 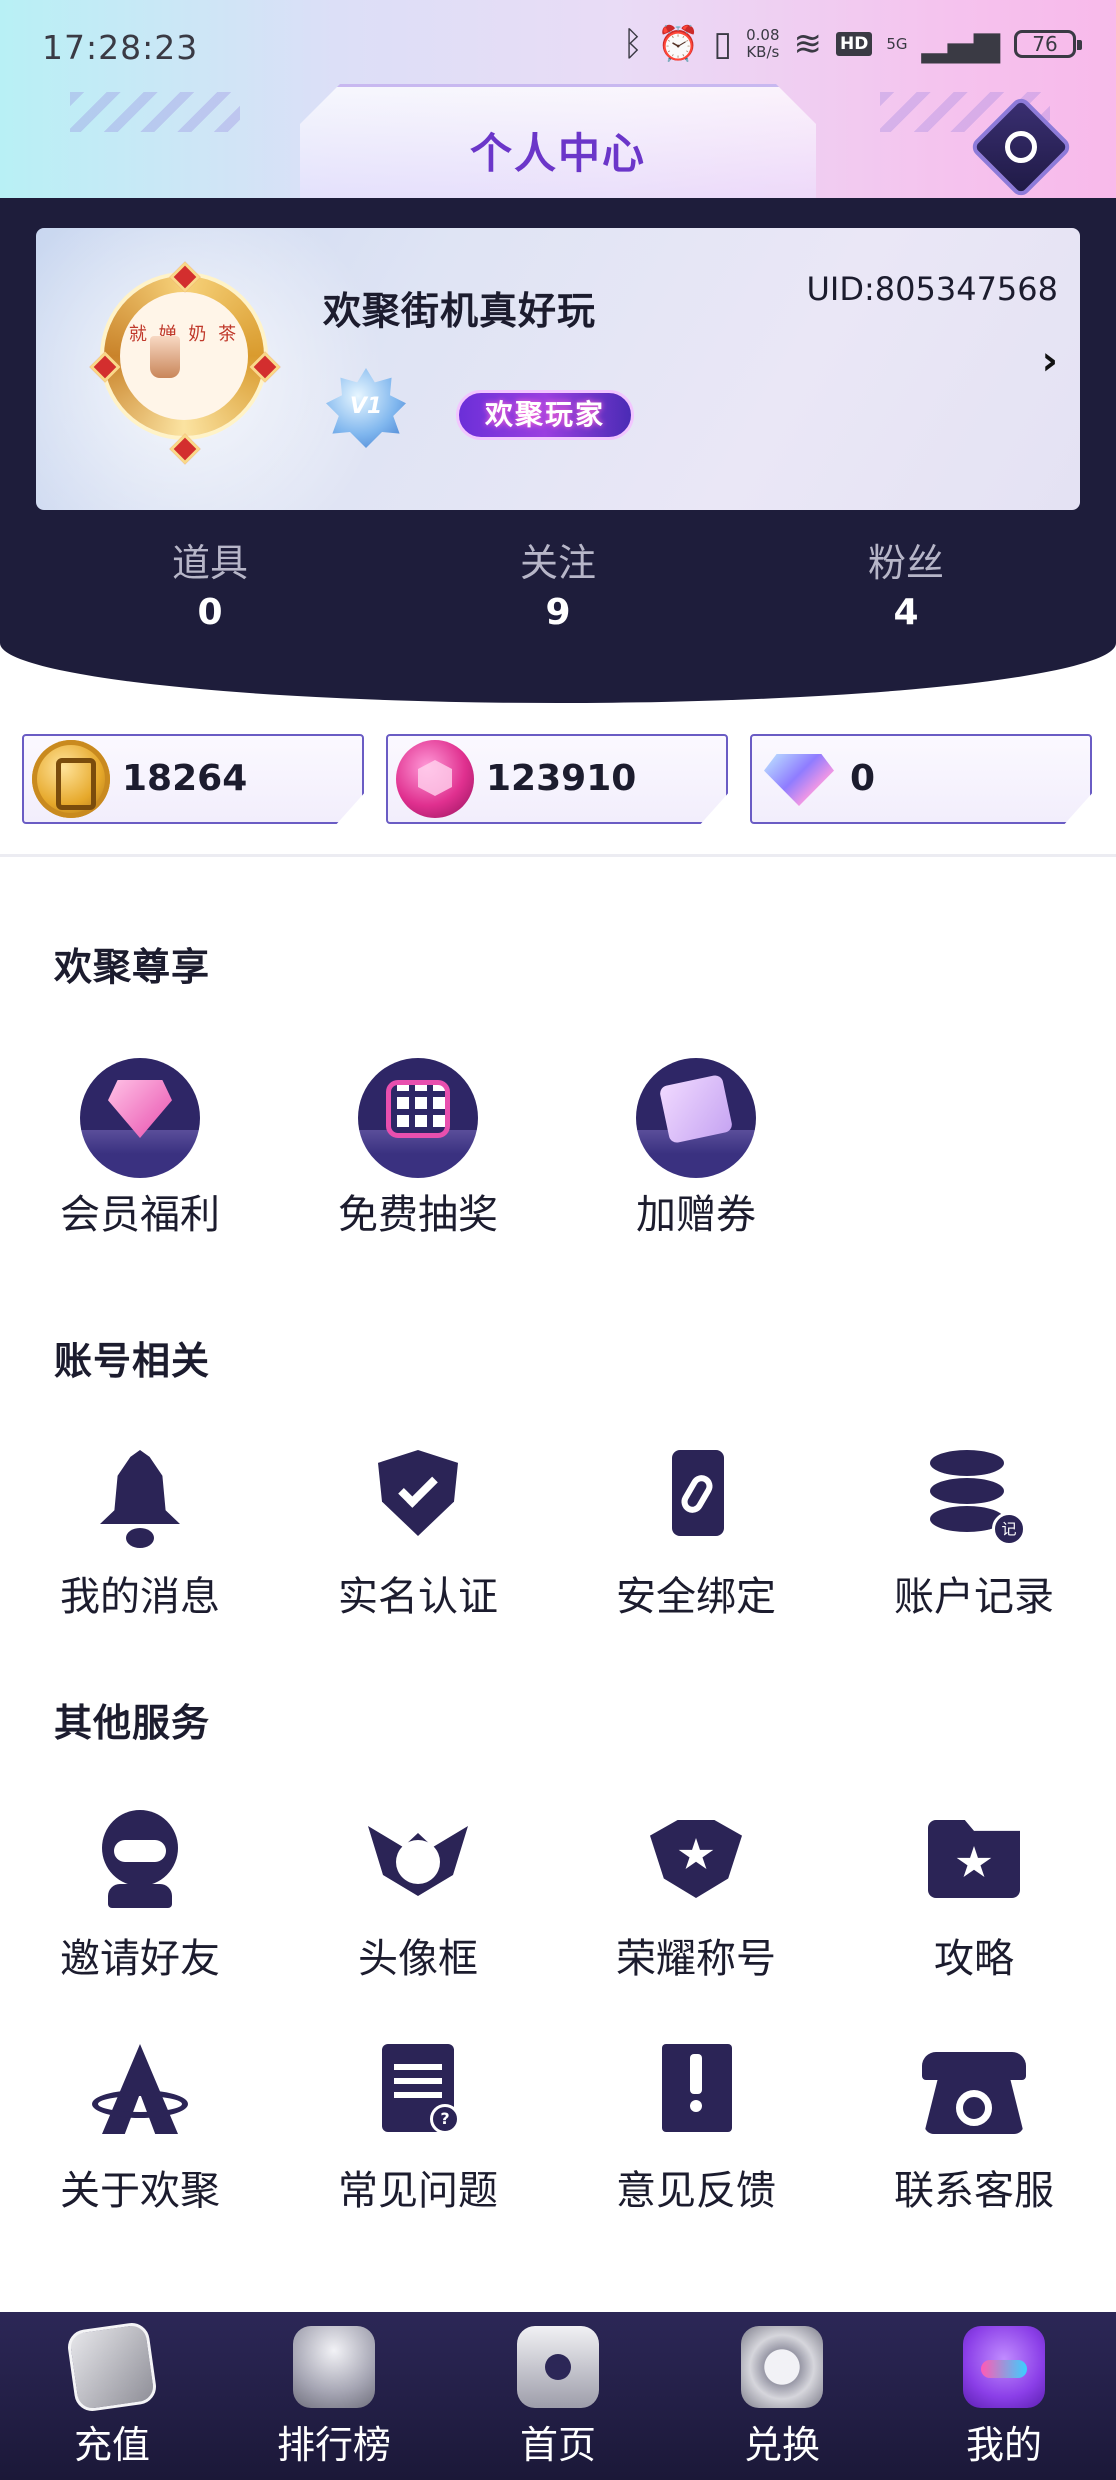 I want to click on alarm-icon: ⏰, so click(x=678, y=44).